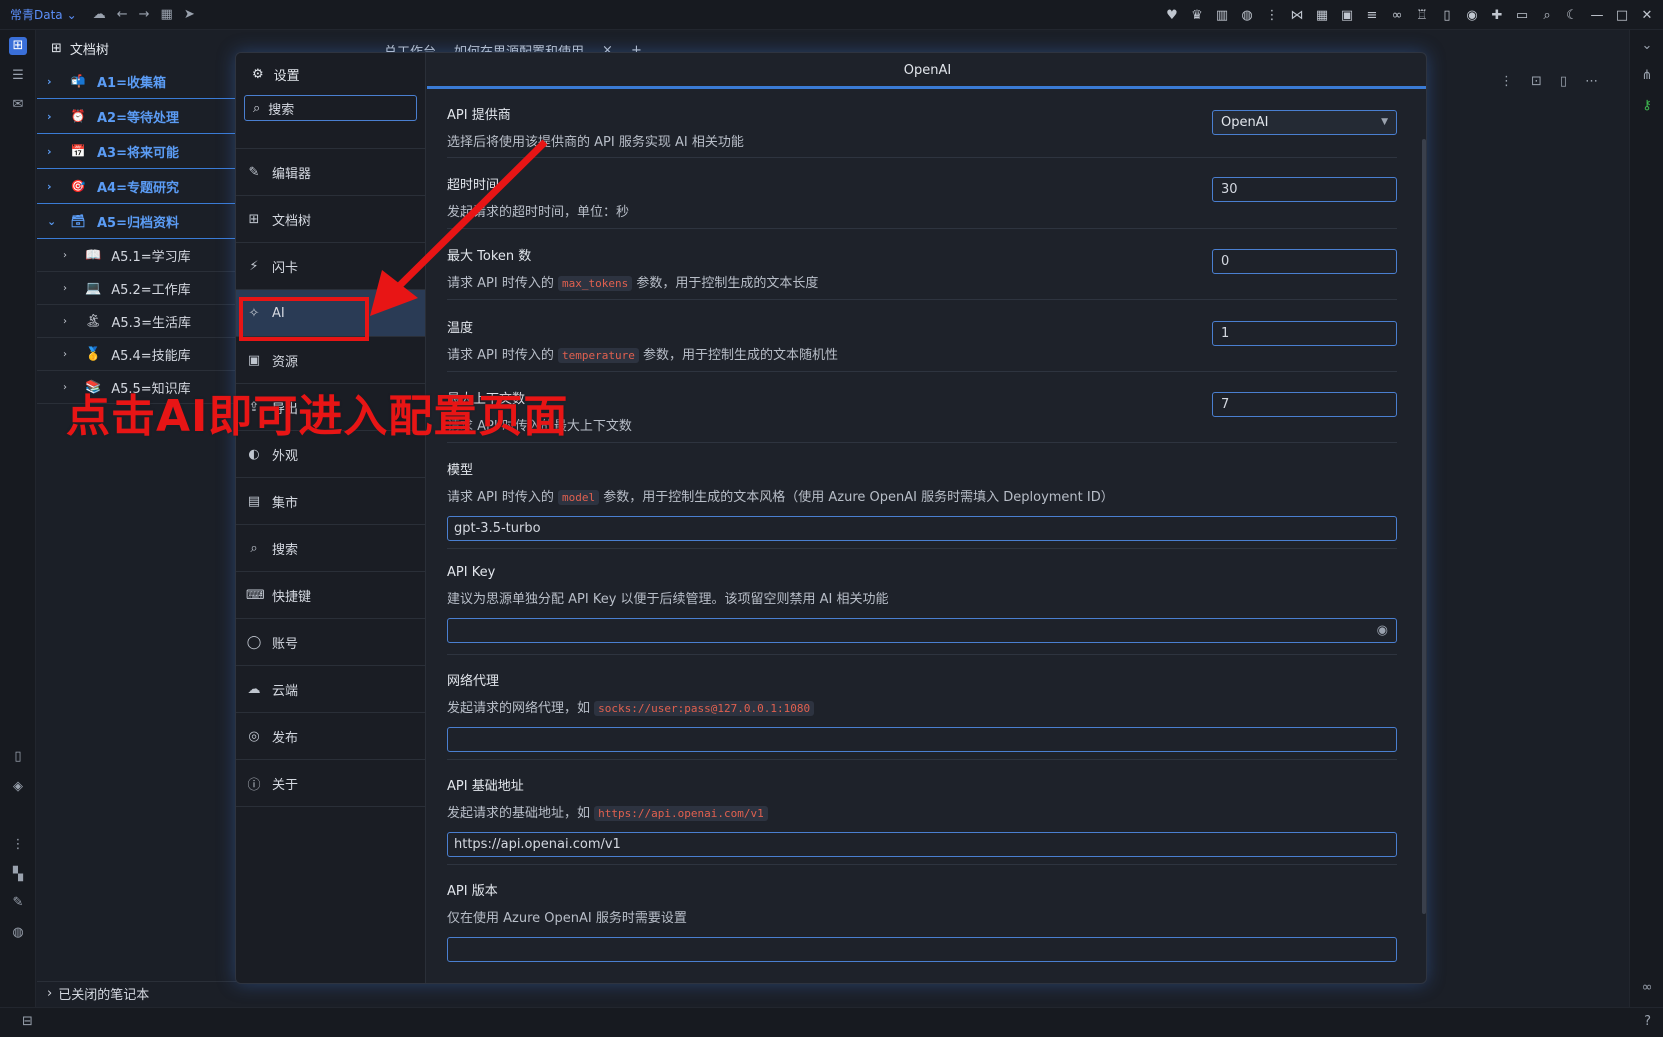  What do you see at coordinates (78, 186) in the screenshot?
I see `notebook-emoji: 🎯` at bounding box center [78, 186].